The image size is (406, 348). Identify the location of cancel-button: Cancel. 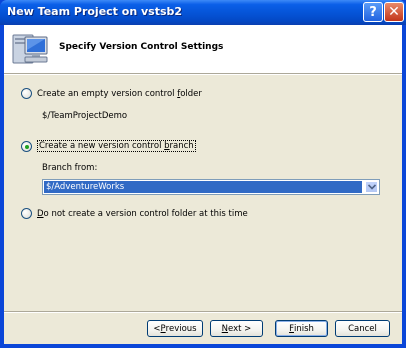
(362, 328).